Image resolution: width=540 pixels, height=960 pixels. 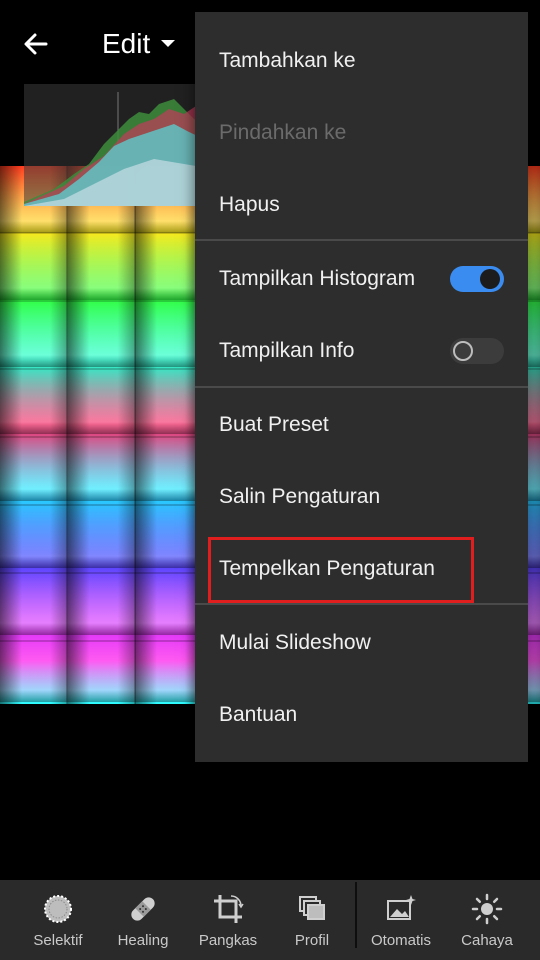 What do you see at coordinates (361, 133) in the screenshot?
I see `menu-item-pindahkan-ke: Pindahkan ke` at bounding box center [361, 133].